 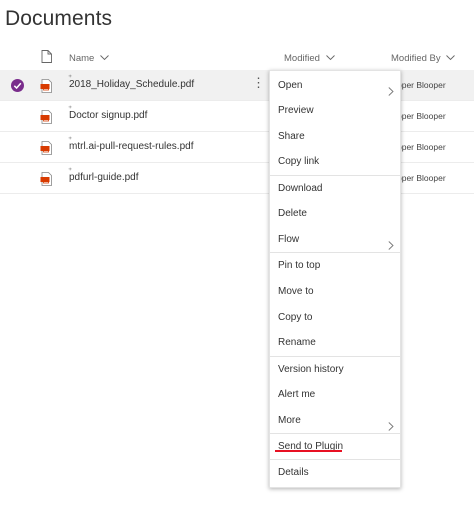 I want to click on menu-item-more: More, so click(x=335, y=420).